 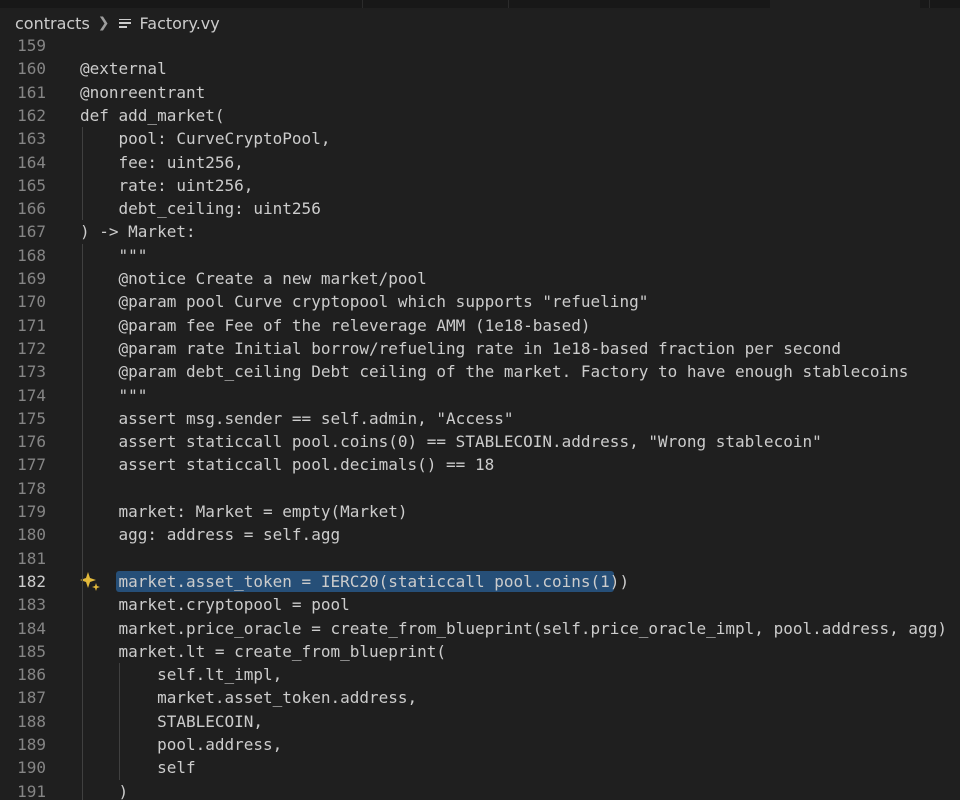 What do you see at coordinates (181, 744) in the screenshot?
I see `code-text: pool.address,` at bounding box center [181, 744].